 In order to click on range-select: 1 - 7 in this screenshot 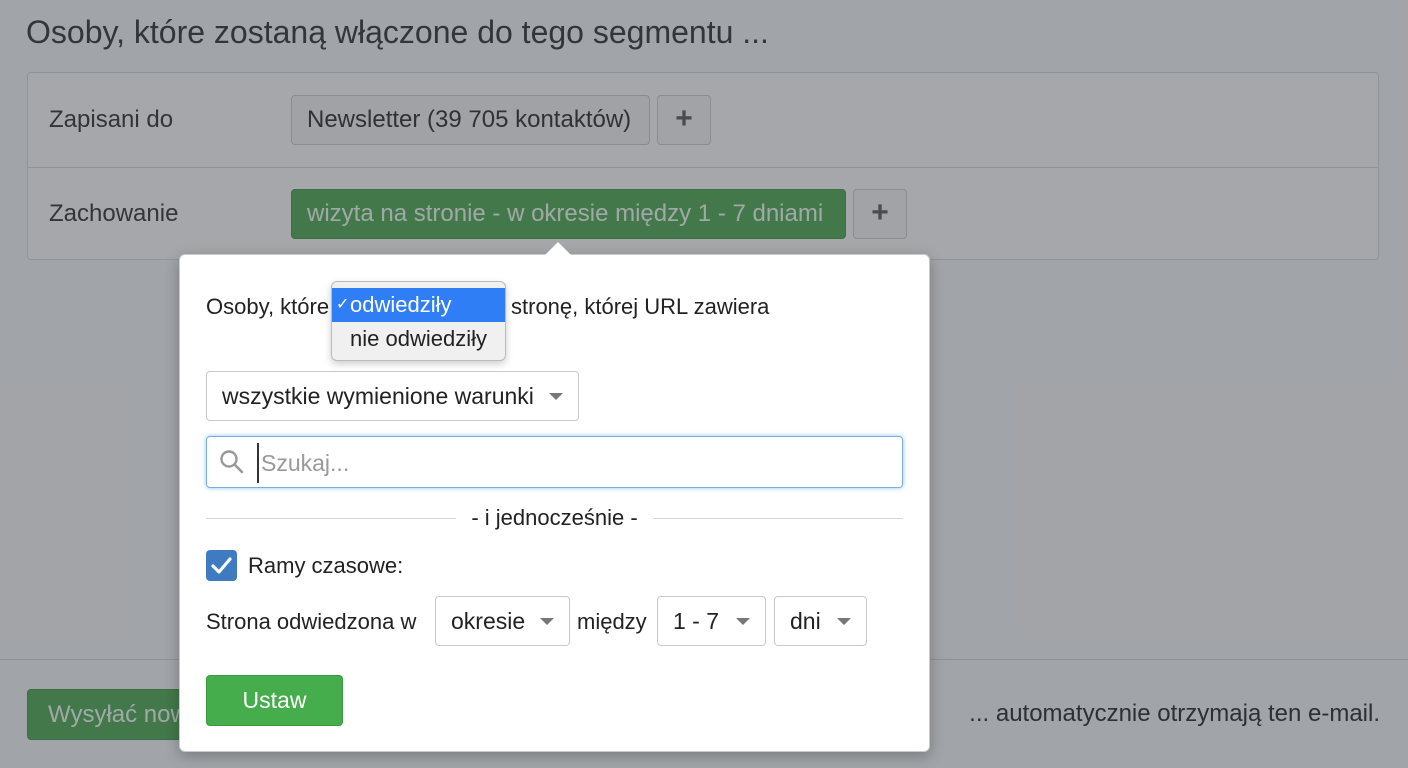, I will do `click(711, 621)`.